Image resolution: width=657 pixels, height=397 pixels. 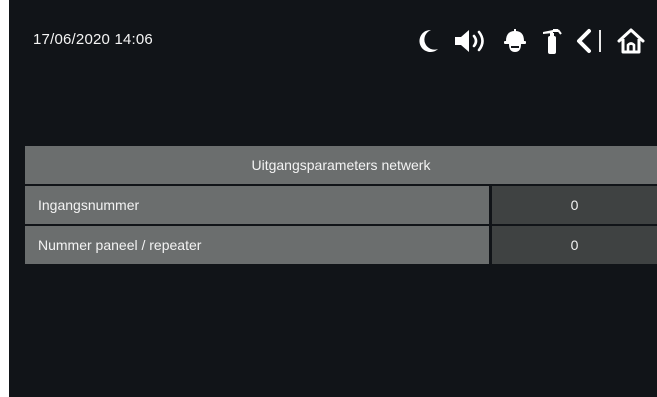 I want to click on param-row-input-number: Ingangsnummer 0, so click(x=341, y=205).